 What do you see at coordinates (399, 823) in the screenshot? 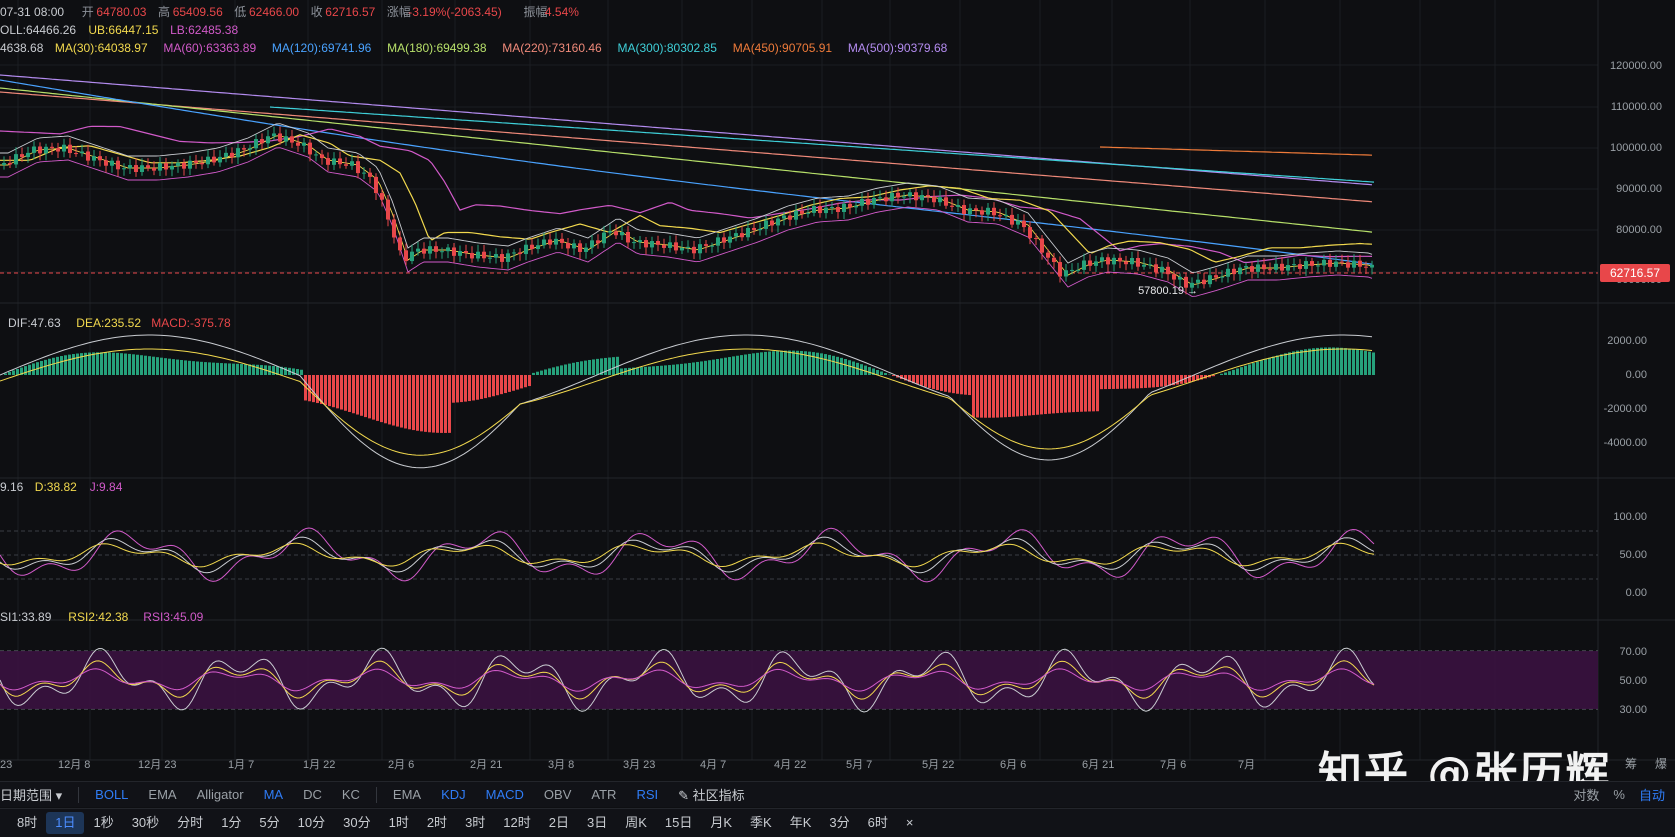
I see `timeframe-9: 1时` at bounding box center [399, 823].